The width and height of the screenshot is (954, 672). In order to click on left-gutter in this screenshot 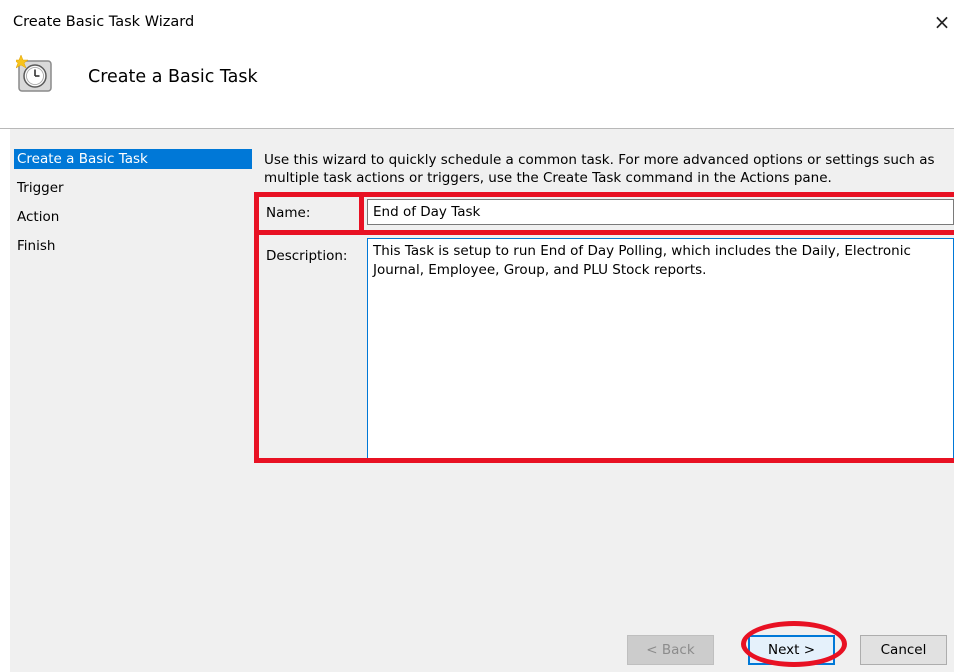, I will do `click(5, 400)`.